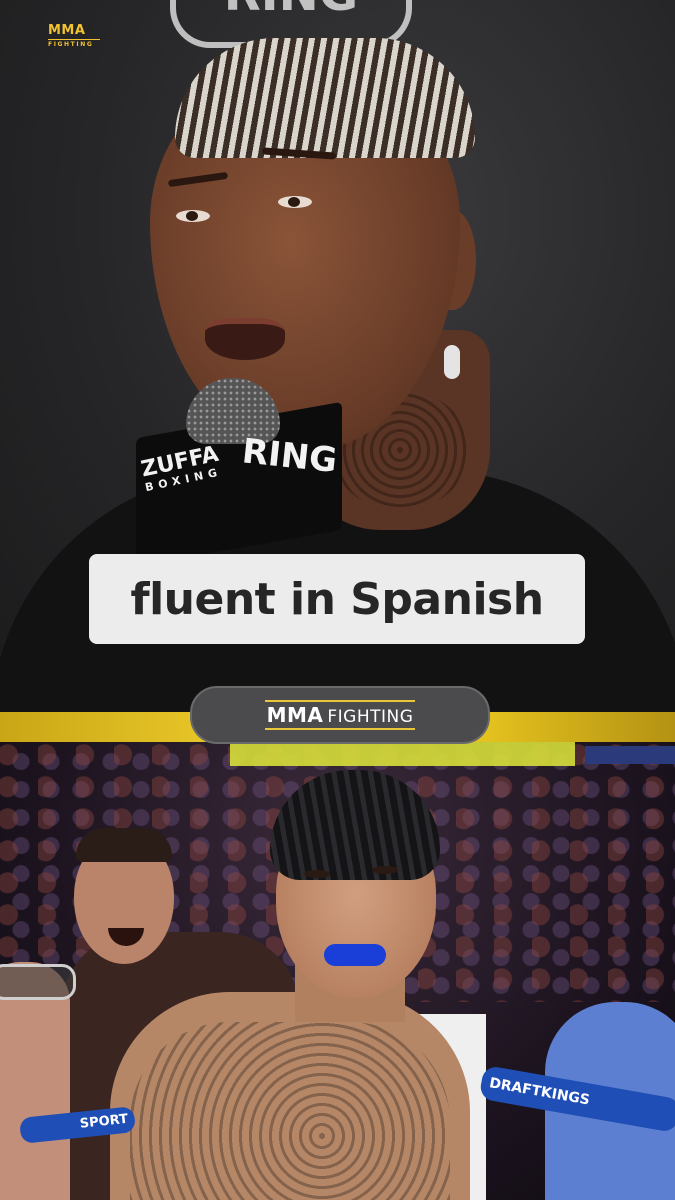  I want to click on fighter-right-eye, so click(385, 870).